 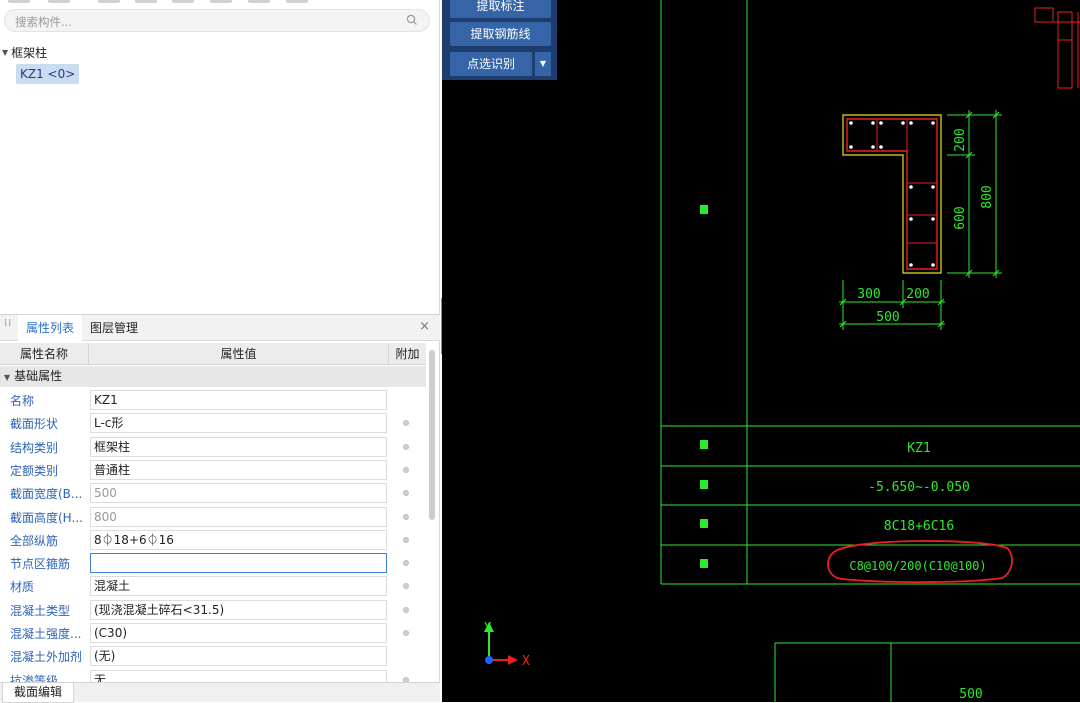 I want to click on property-value-input, so click(x=238, y=563).